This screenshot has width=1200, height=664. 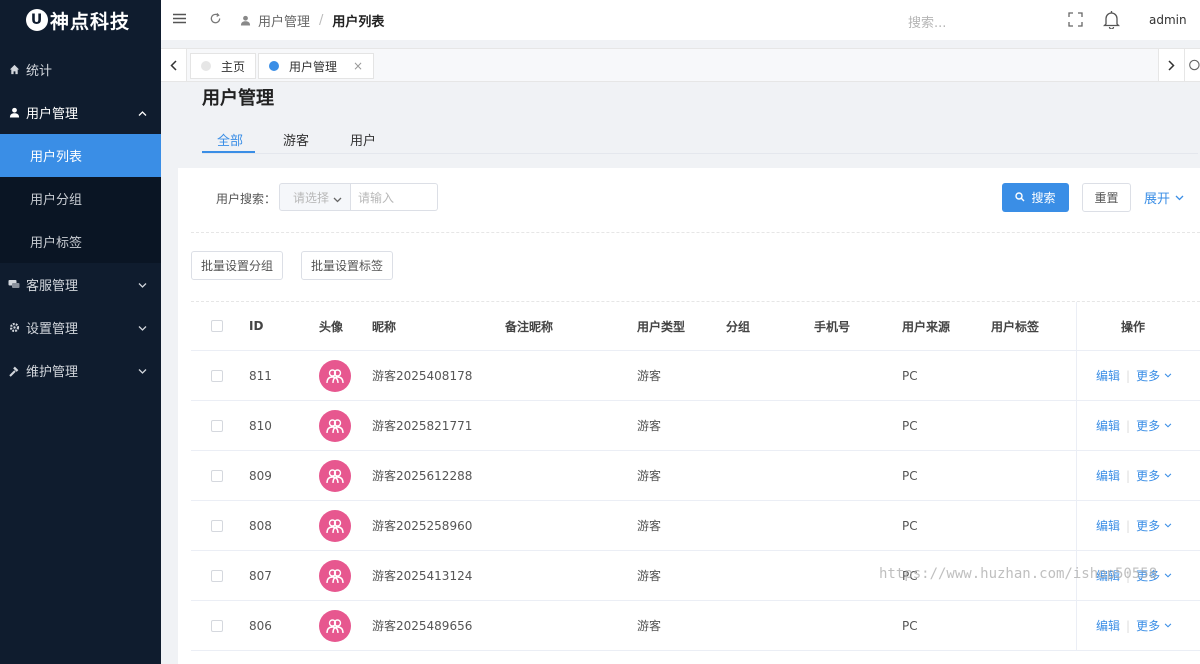 What do you see at coordinates (910, 475) in the screenshot?
I see `cell-source: PC` at bounding box center [910, 475].